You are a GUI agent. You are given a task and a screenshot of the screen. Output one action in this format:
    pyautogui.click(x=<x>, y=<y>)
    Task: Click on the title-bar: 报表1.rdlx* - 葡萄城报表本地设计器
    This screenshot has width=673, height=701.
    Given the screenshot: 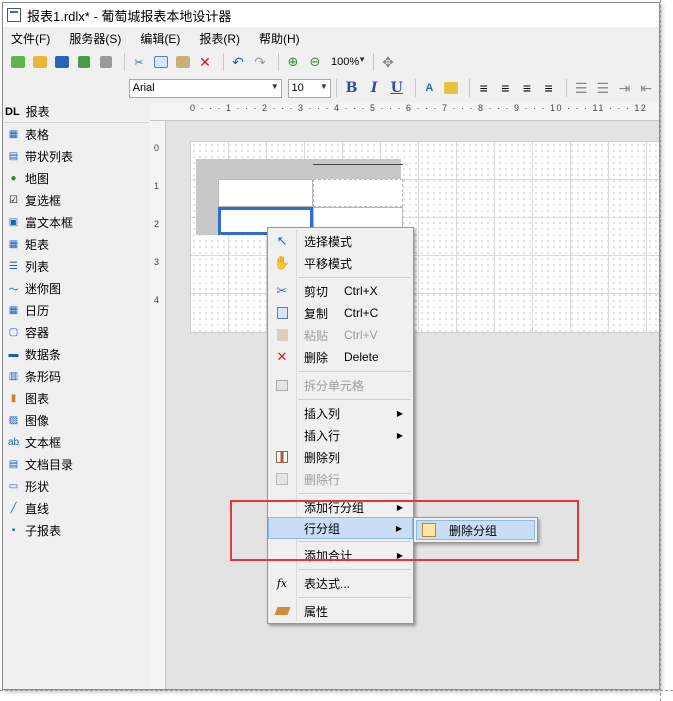 What is the action you would take?
    pyautogui.click(x=331, y=15)
    